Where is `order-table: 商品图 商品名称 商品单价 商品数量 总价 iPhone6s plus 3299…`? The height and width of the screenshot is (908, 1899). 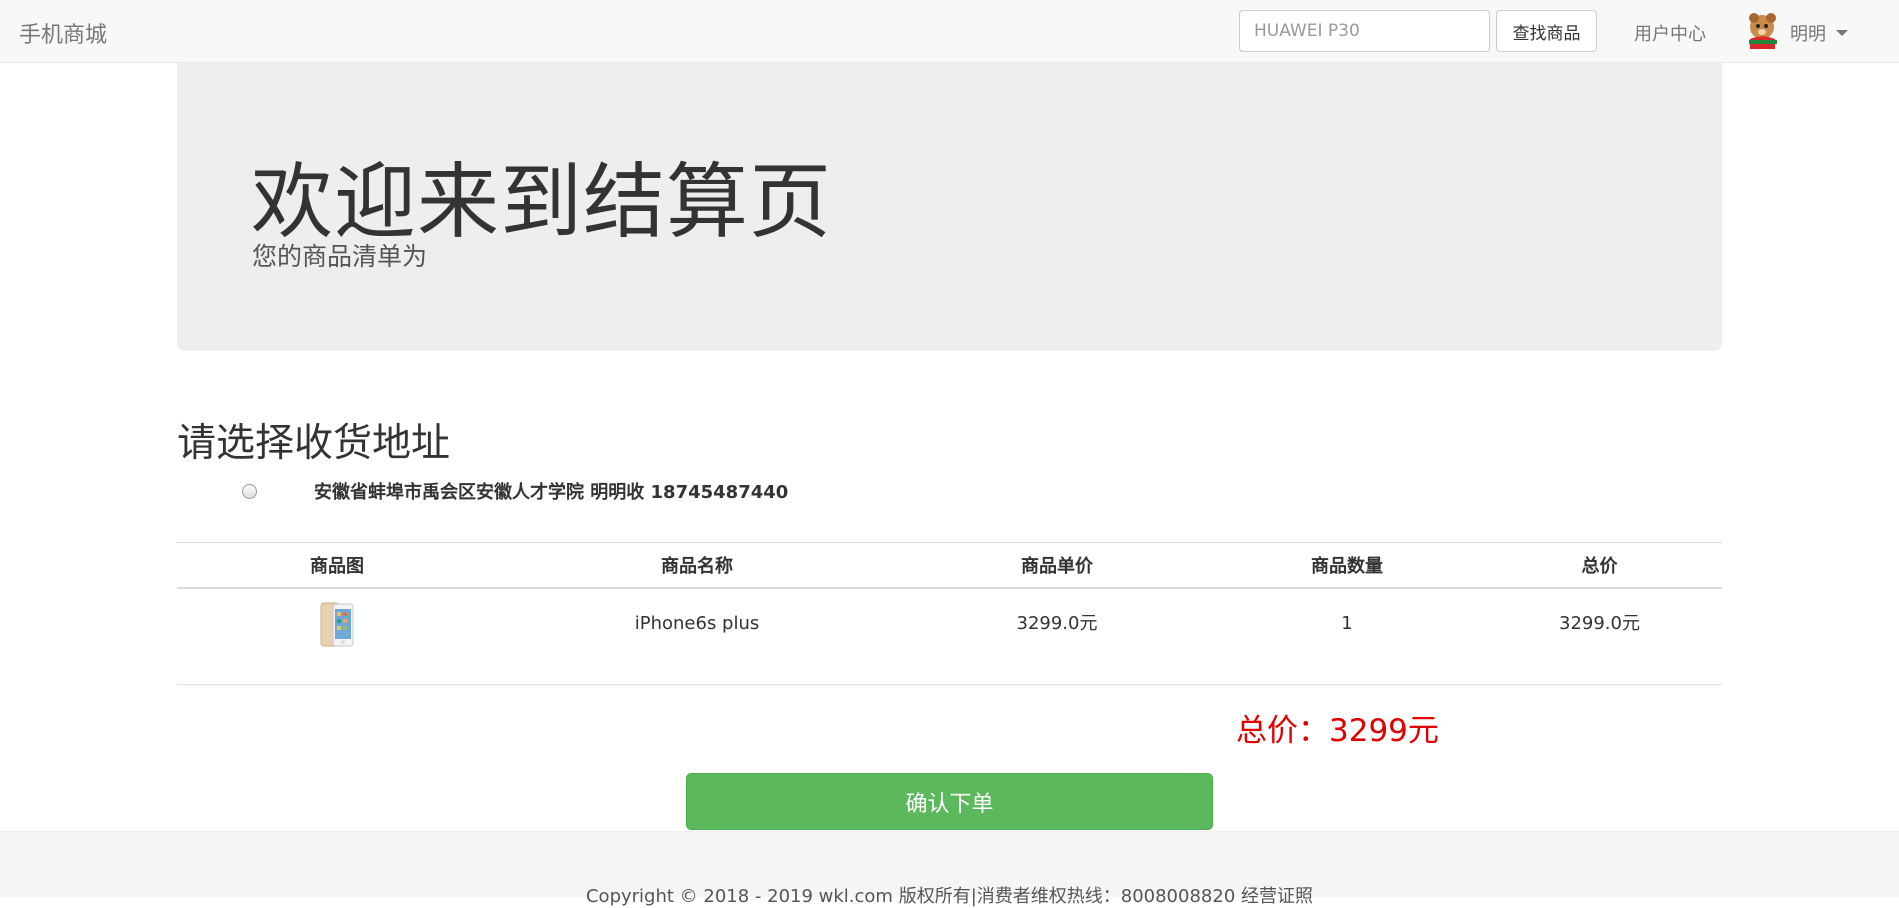
order-table: 商品图 商品名称 商品单价 商品数量 总价 iPhone6s plus 3299… is located at coordinates (949, 613).